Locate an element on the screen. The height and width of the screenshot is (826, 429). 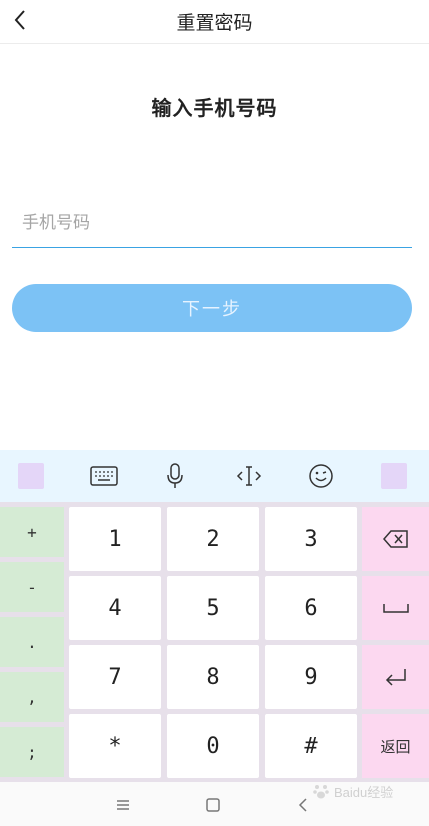
toolbar-left-swatch is located at coordinates (31, 476).